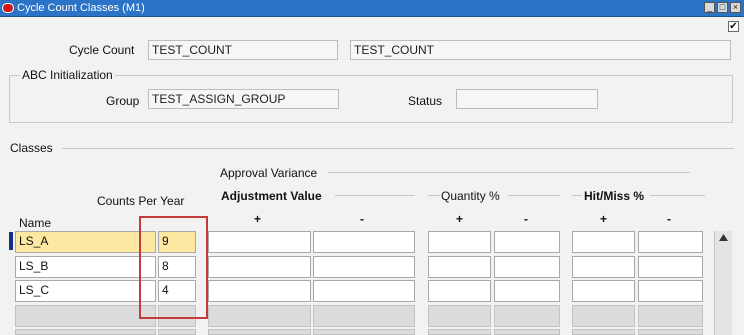  Describe the element at coordinates (577, 195) in the screenshot. I see `hitmiss-divider-left` at that location.